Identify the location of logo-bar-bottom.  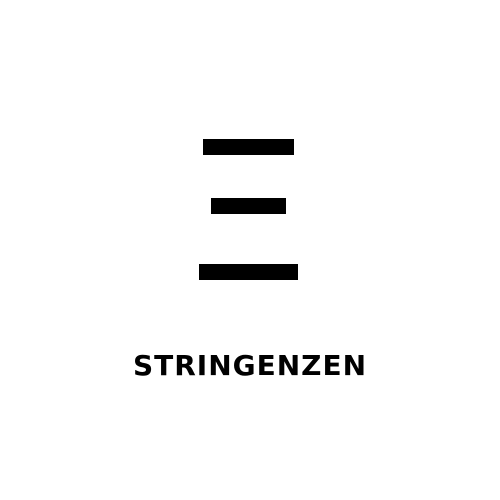
(248, 272).